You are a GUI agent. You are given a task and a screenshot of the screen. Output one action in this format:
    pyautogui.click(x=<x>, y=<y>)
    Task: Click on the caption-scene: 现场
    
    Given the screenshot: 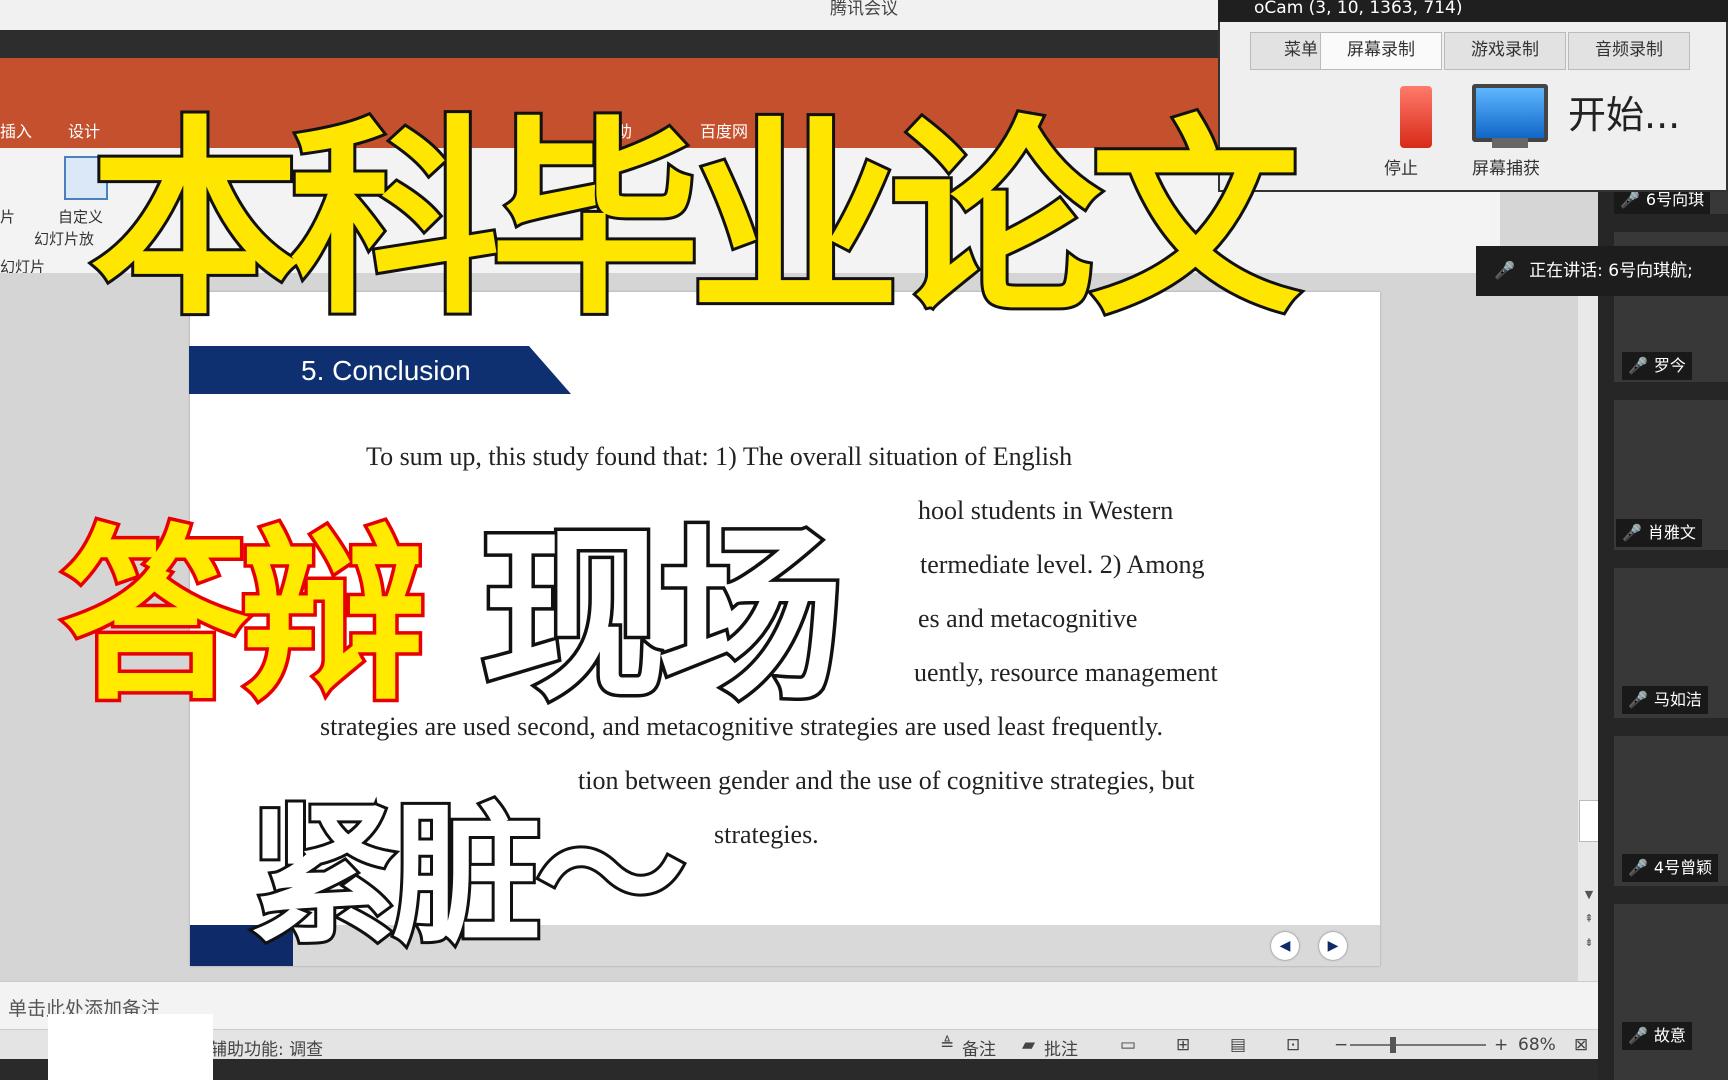 What is the action you would take?
    pyautogui.click(x=661, y=617)
    